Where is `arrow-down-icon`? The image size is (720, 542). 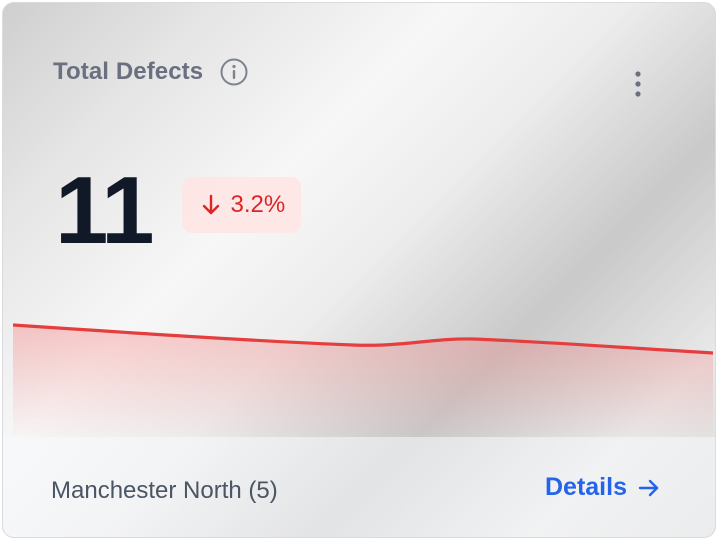 arrow-down-icon is located at coordinates (211, 205).